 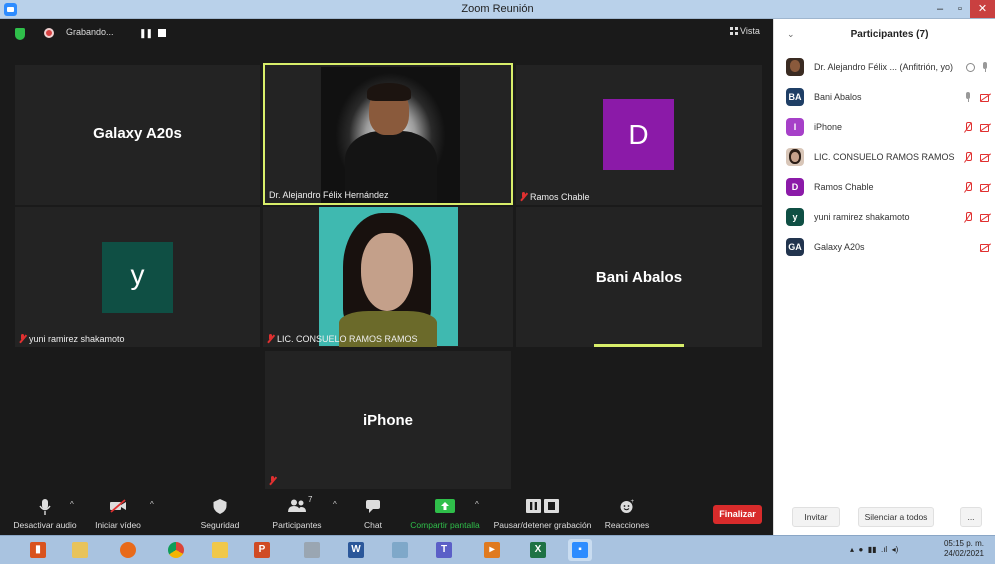 I want to click on start-video-button: Iniciar vídeo, so click(x=118, y=512).